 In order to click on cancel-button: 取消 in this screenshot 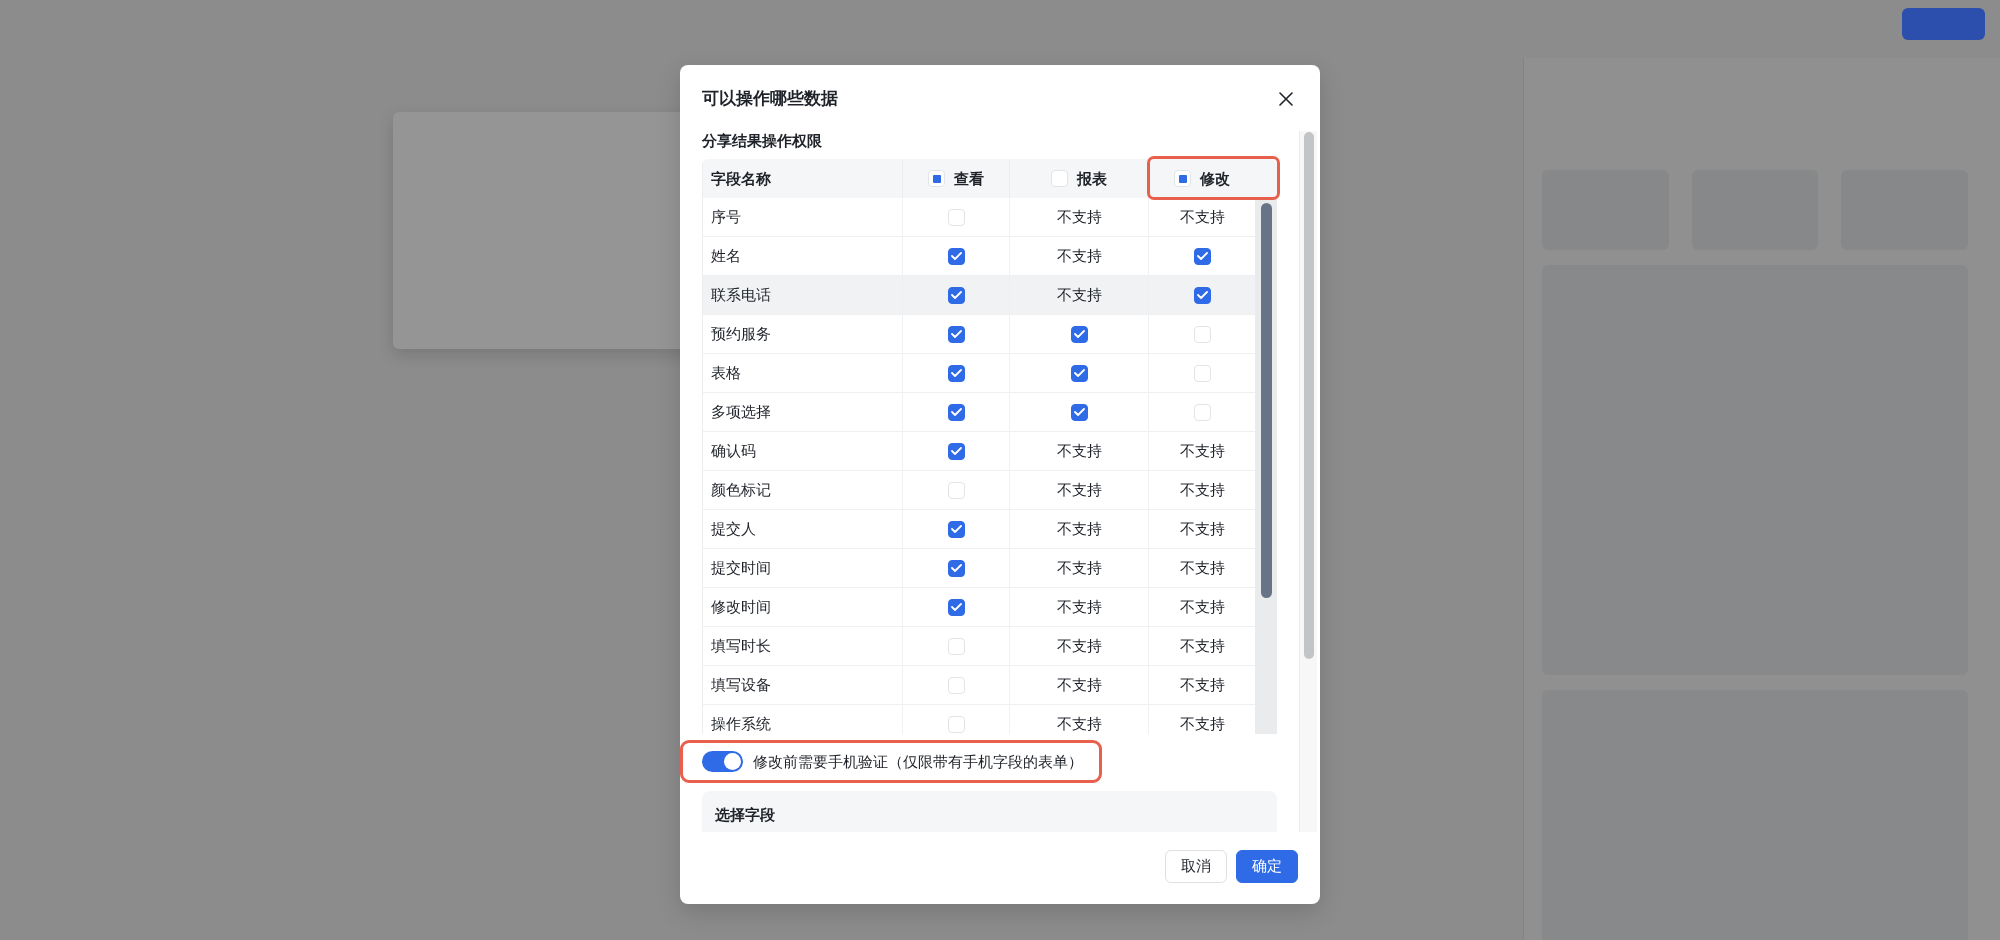, I will do `click(1196, 866)`.